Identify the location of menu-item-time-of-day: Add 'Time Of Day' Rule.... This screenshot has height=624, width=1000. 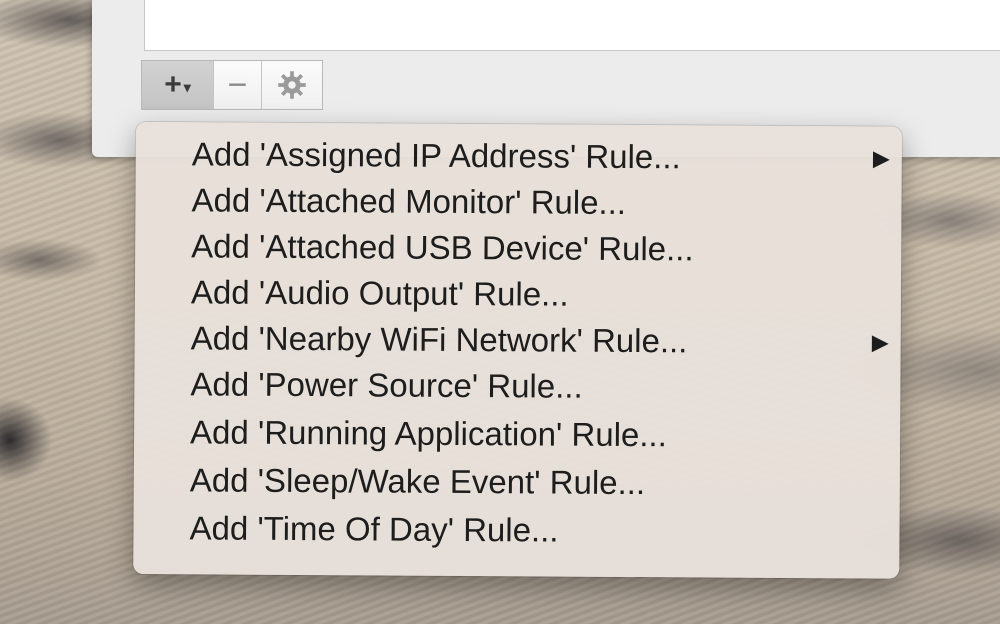
(534, 530).